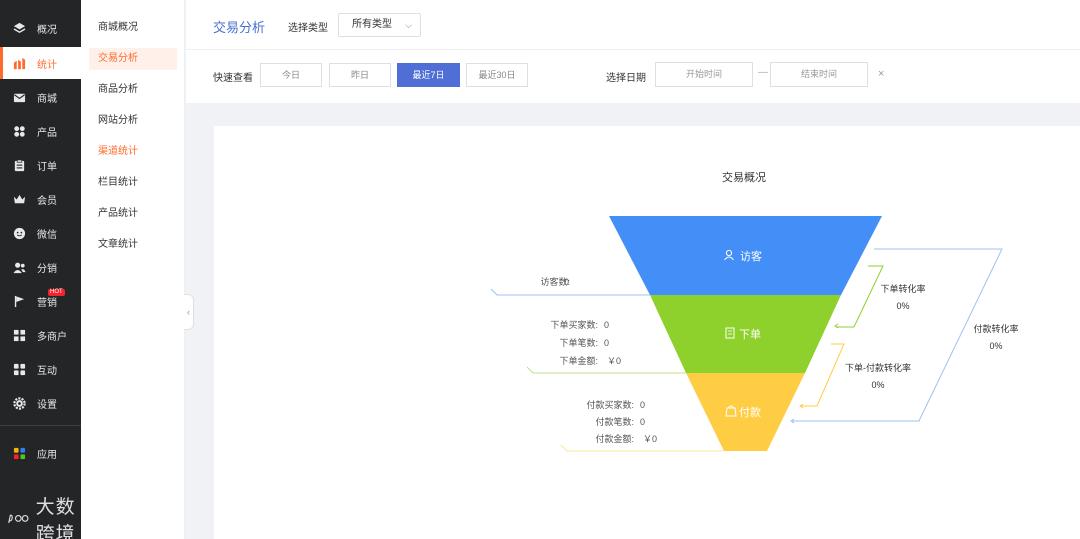  I want to click on payment-conversion-label: 付款转化率, so click(995, 328).